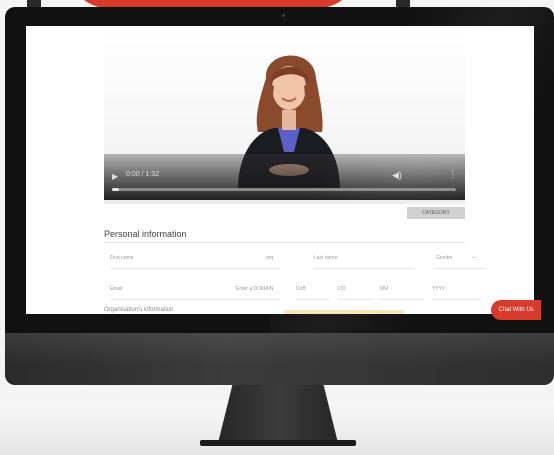 Image resolution: width=554 pixels, height=455 pixels. What do you see at coordinates (284, 242) in the screenshot?
I see `divider` at bounding box center [284, 242].